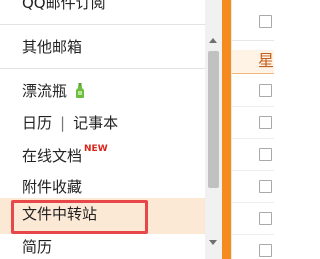 This screenshot has width=320, height=259. I want to click on nav-item-qq-subscription: QQ邮件订阅, so click(64, 6).